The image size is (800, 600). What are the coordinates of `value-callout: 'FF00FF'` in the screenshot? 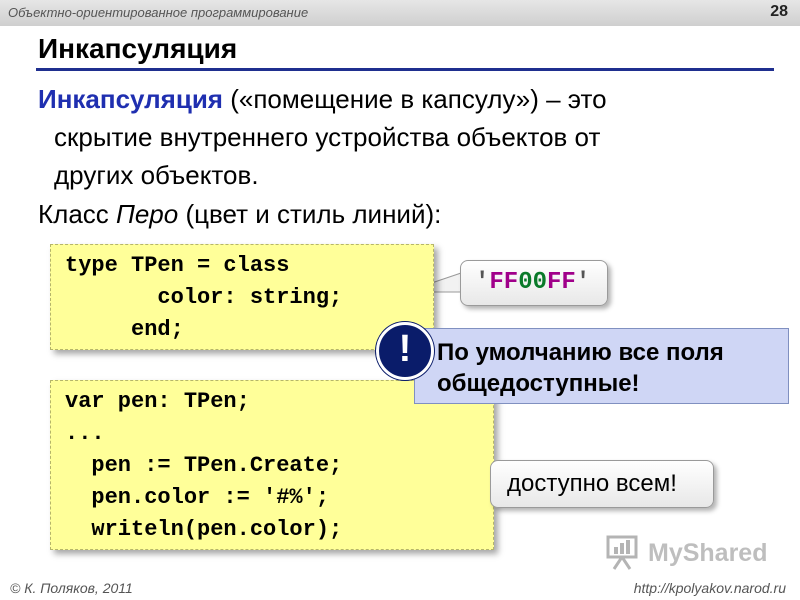 It's located at (534, 283).